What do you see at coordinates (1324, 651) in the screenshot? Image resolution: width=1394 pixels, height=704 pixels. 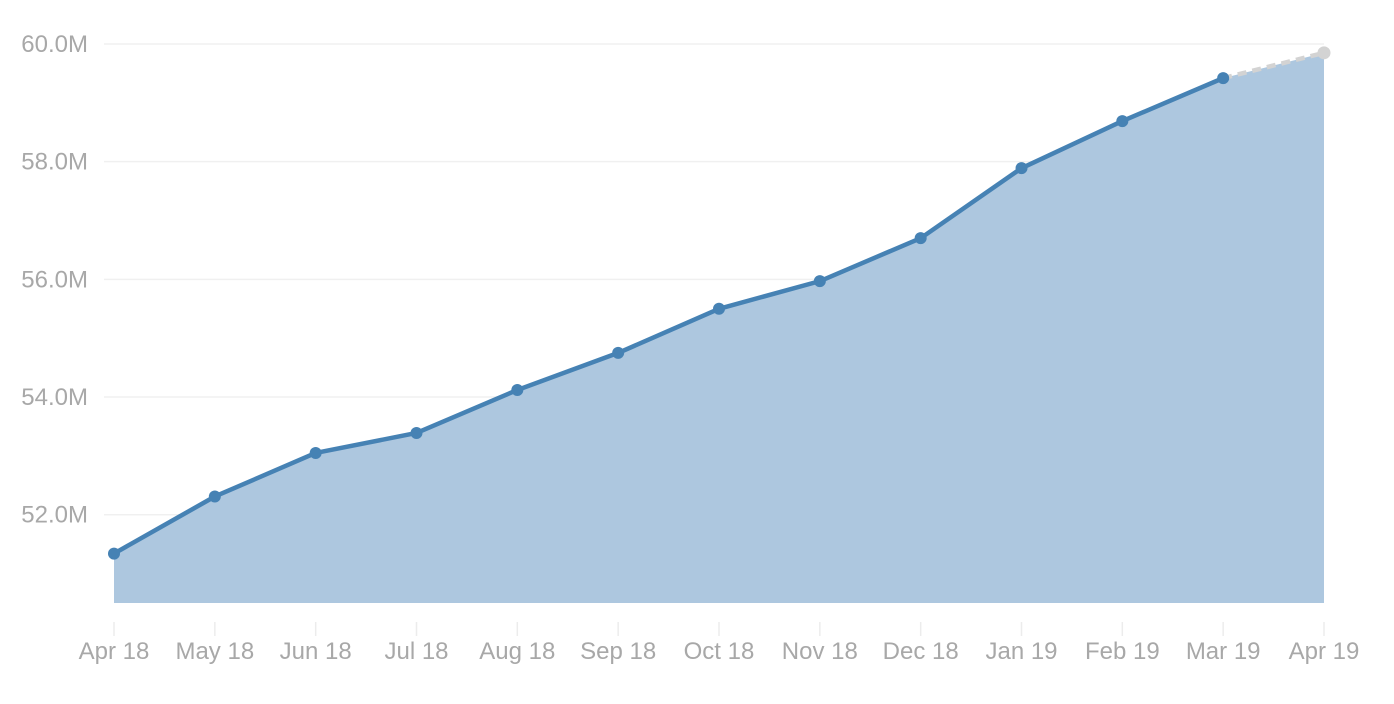 I see `x-tick-label: Apr 19` at bounding box center [1324, 651].